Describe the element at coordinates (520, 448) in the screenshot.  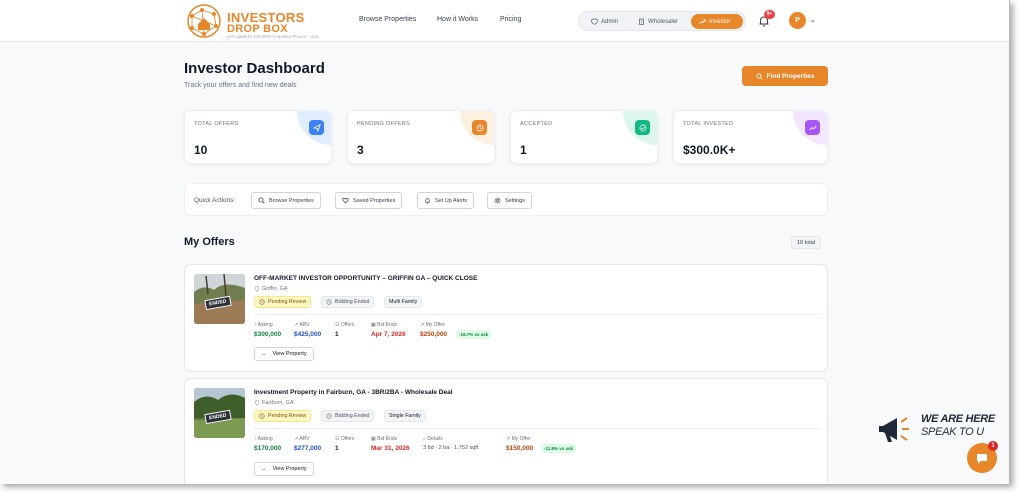
I see `metric-value-my-offer: $150,000` at that location.